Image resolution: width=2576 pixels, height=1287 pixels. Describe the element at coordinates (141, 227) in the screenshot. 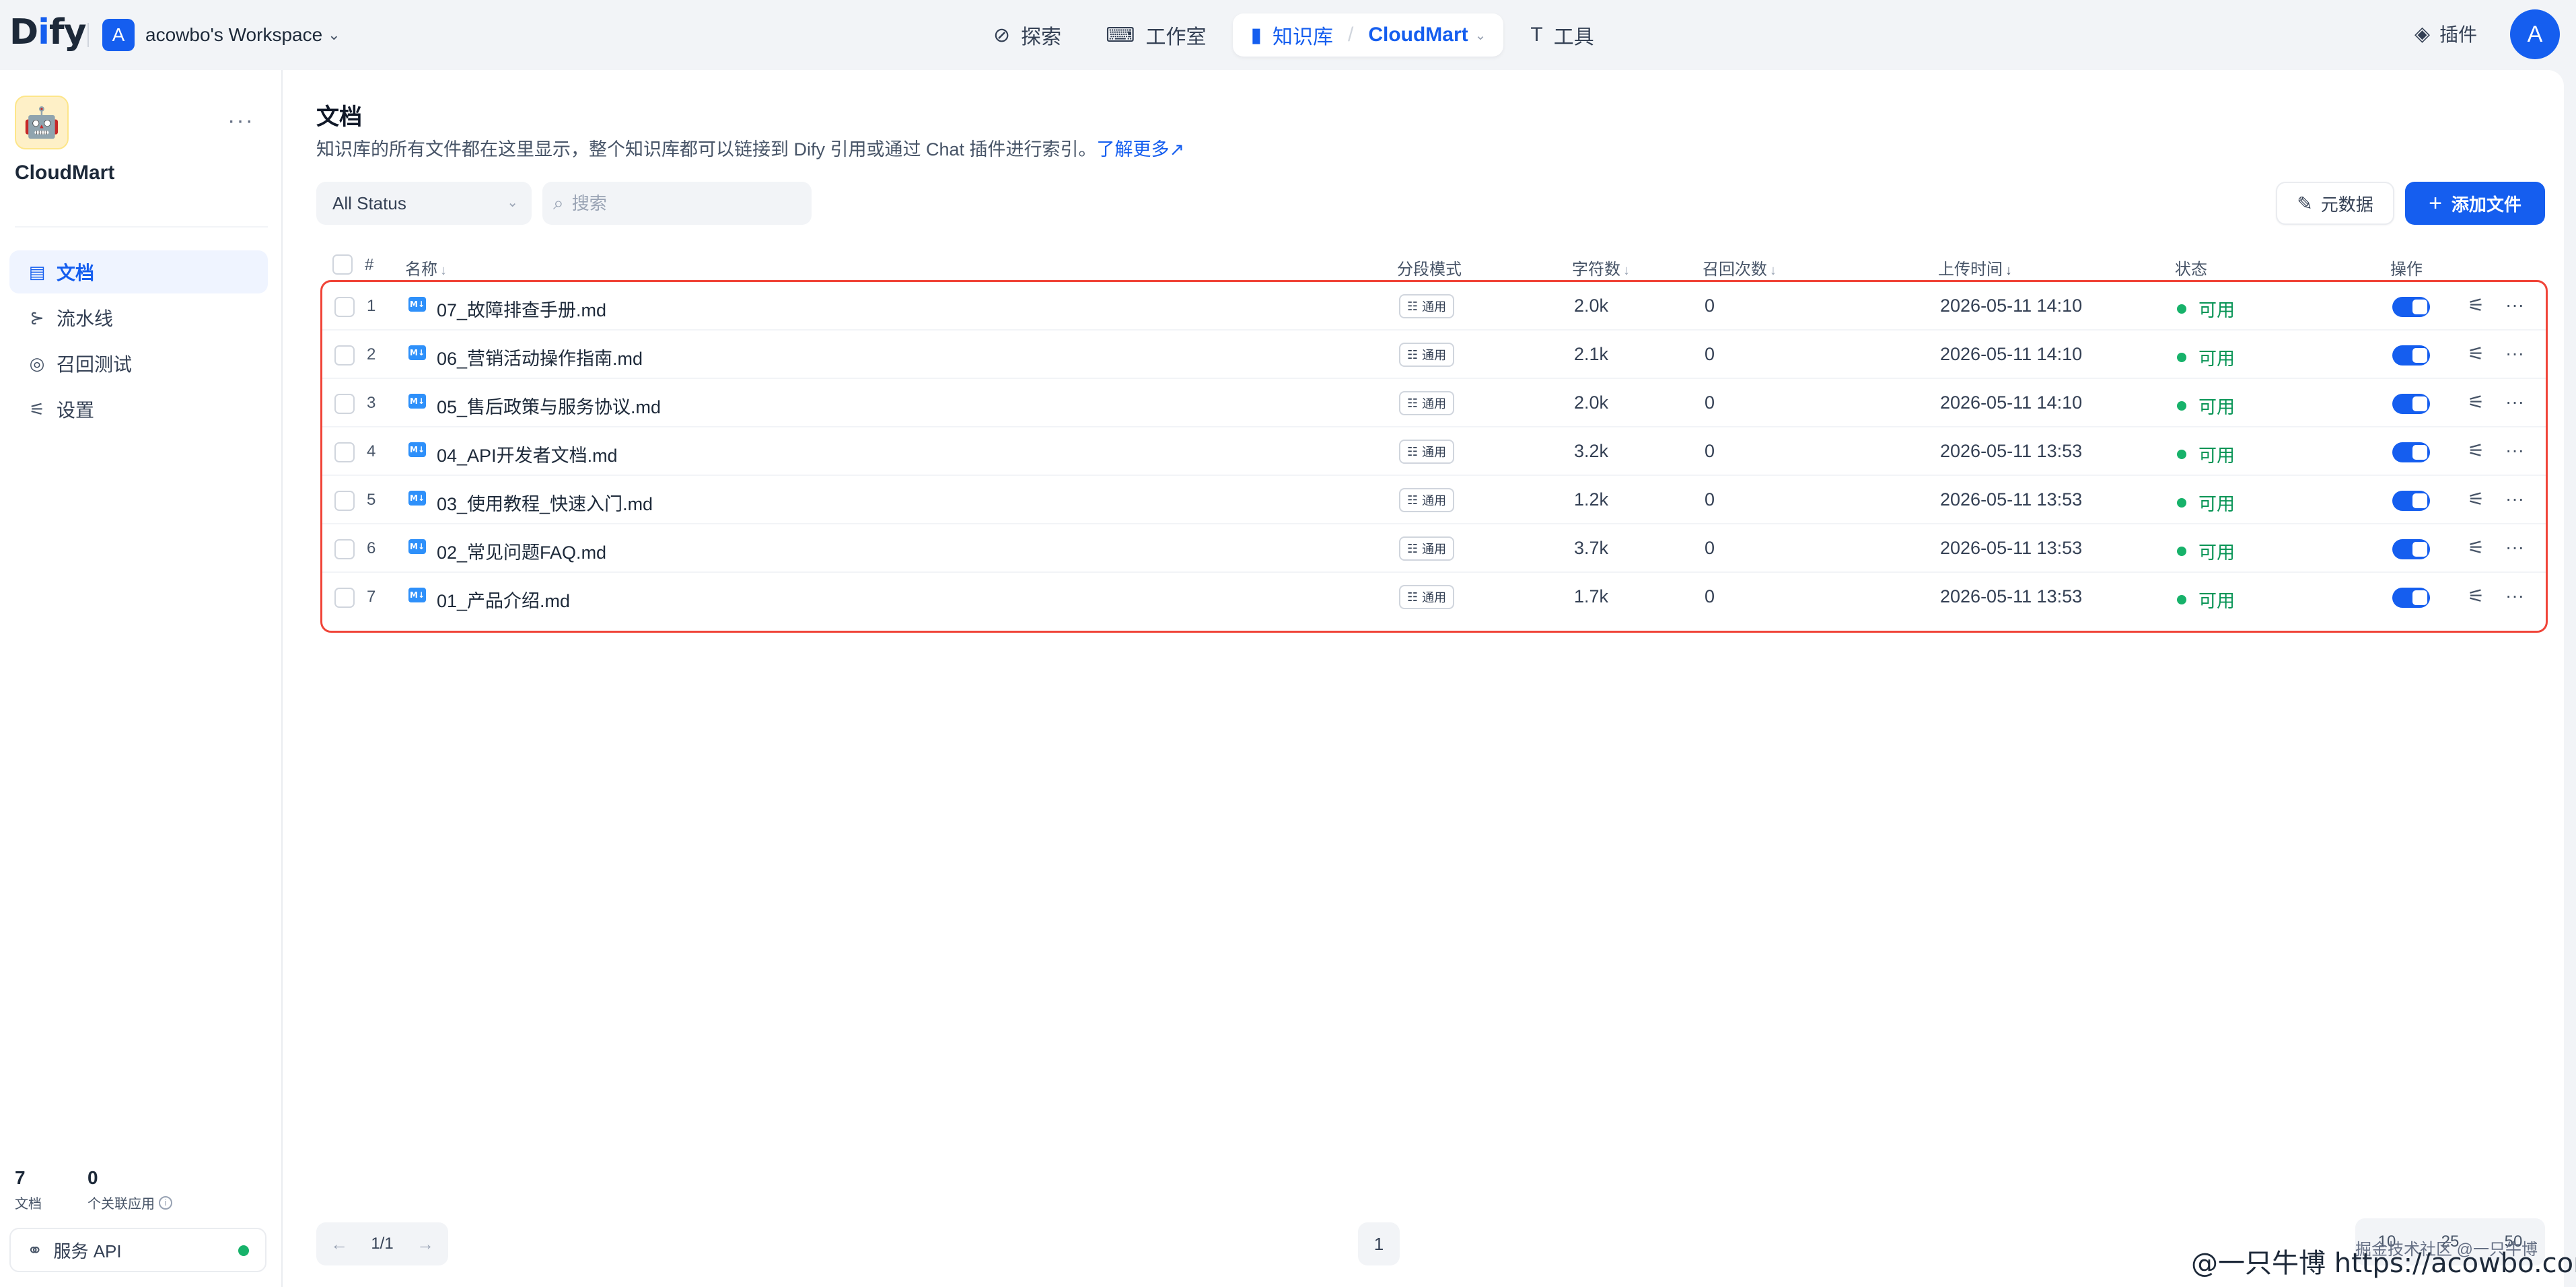

I see `divider` at that location.